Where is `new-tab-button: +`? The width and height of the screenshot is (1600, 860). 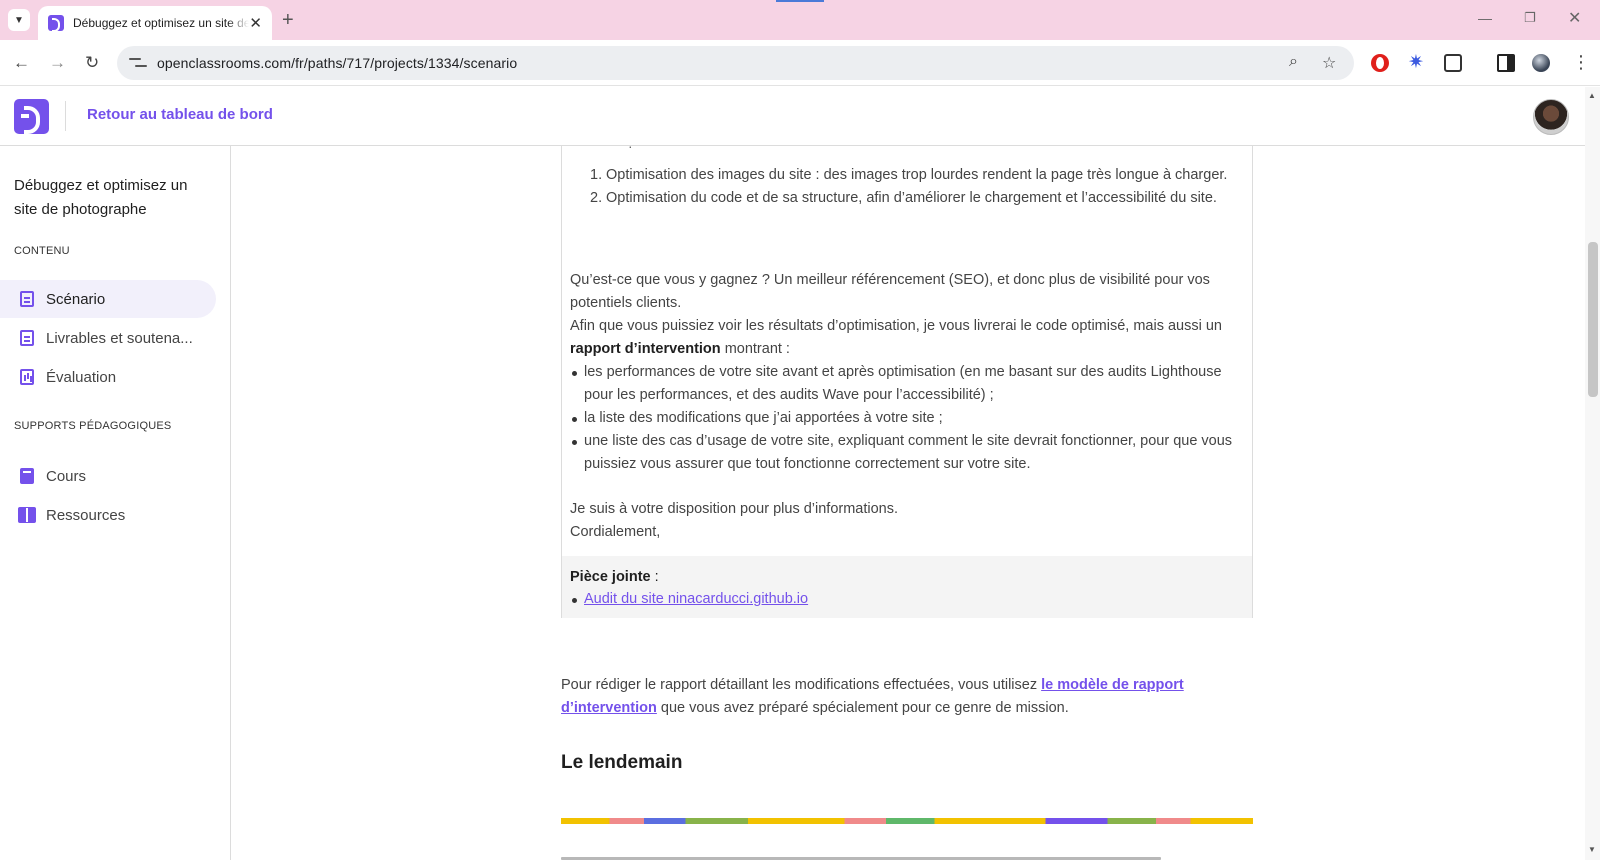
new-tab-button: + is located at coordinates (288, 20).